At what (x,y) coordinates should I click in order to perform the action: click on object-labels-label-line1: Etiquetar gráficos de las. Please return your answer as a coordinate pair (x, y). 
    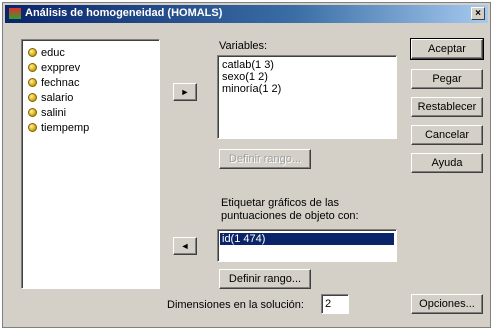
    Looking at the image, I should click on (280, 203).